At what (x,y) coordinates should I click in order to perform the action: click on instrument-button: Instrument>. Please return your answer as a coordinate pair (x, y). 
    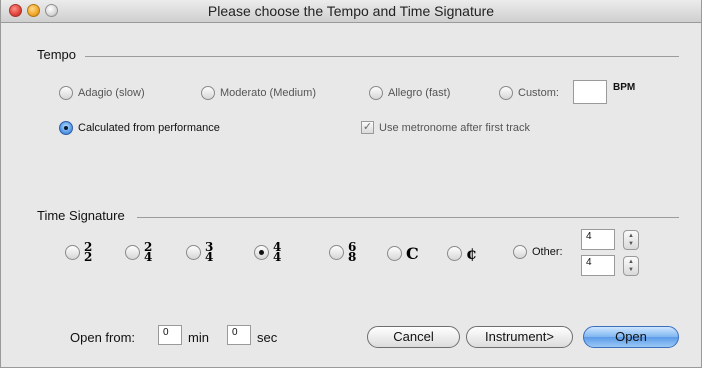
    Looking at the image, I should click on (519, 337).